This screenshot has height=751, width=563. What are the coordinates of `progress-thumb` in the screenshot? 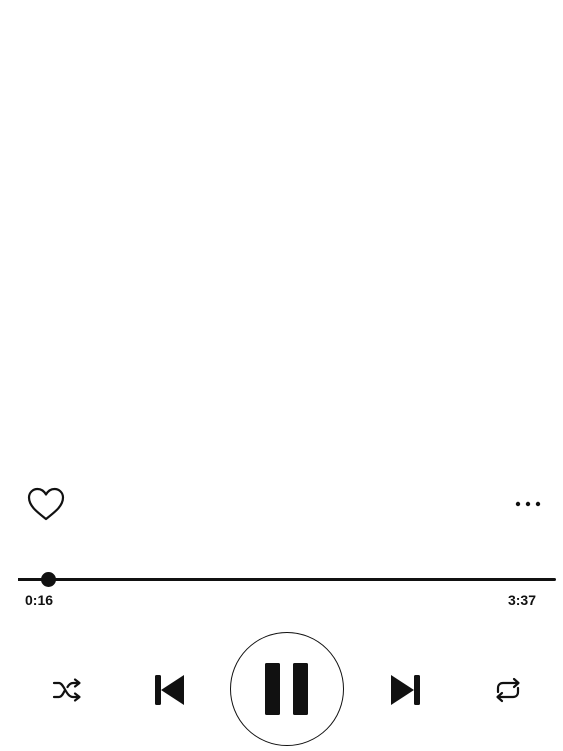 It's located at (48, 579).